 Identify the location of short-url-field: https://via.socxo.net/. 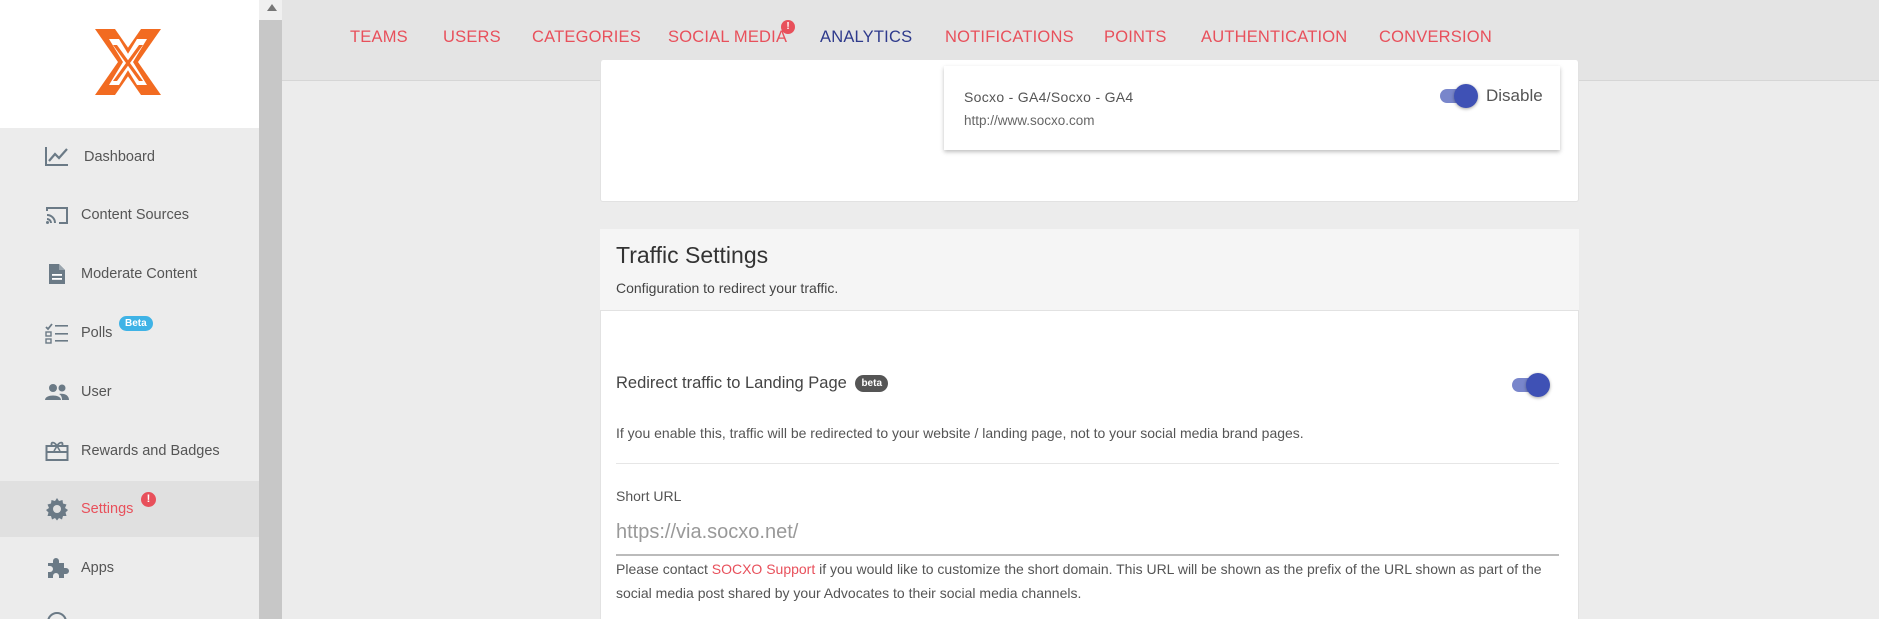
(1087, 535).